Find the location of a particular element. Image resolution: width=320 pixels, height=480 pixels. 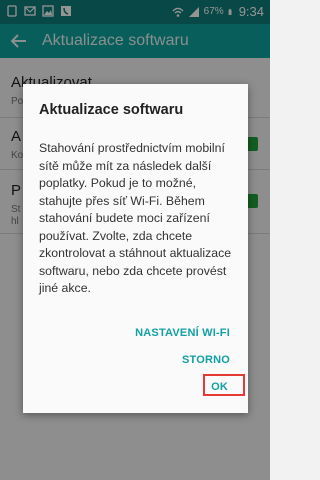

dialog-title: Aktualizace softwaru is located at coordinates (111, 110).